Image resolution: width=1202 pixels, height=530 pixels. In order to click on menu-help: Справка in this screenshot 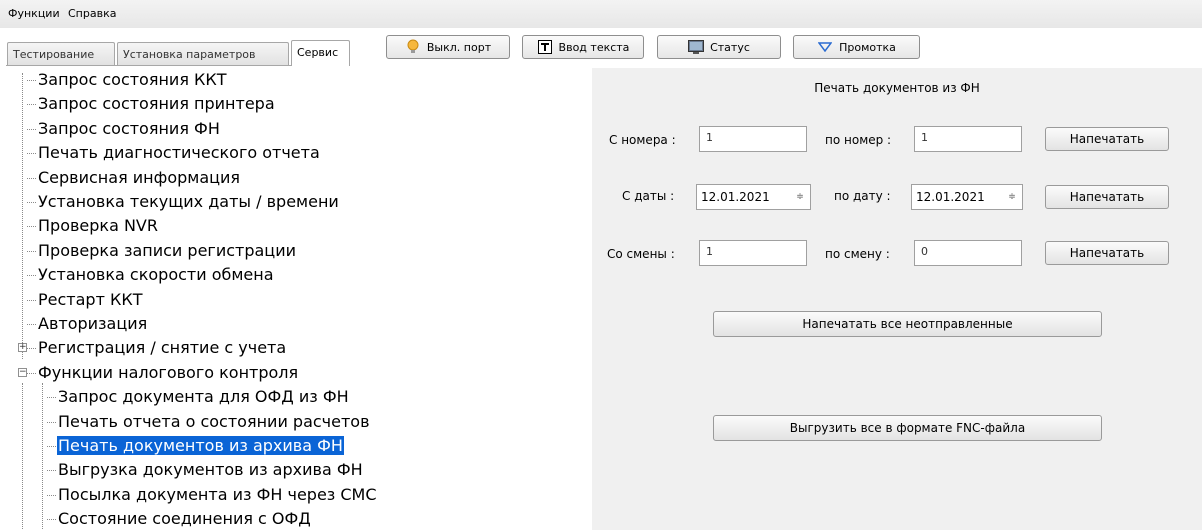, I will do `click(92, 13)`.